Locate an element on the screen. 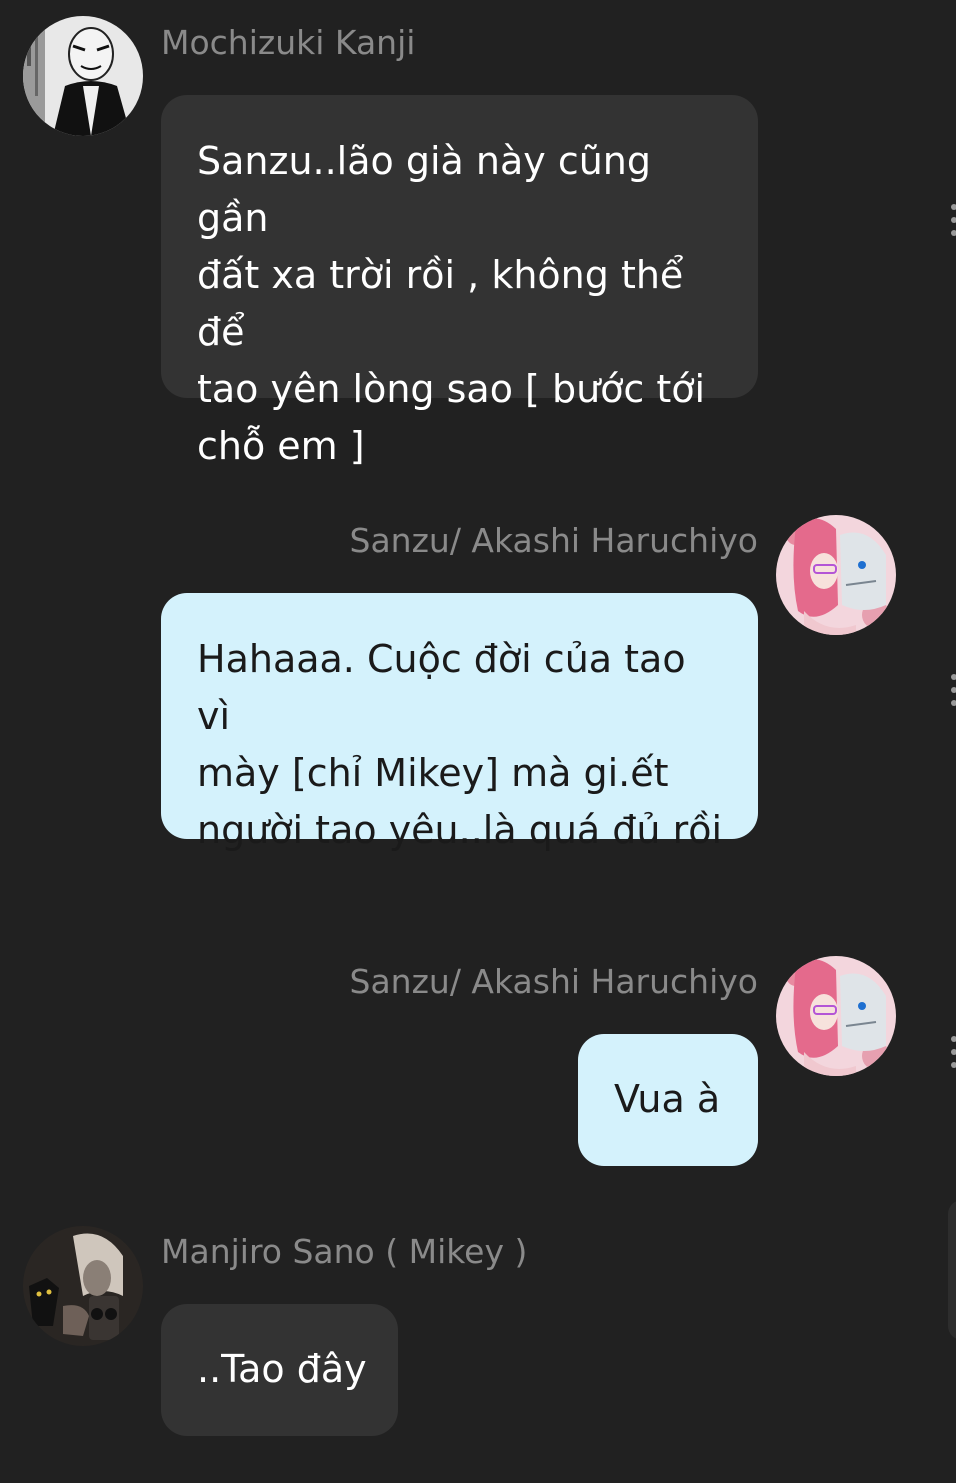 The image size is (956, 1483). side-panel-handle is located at coordinates (952, 1270).